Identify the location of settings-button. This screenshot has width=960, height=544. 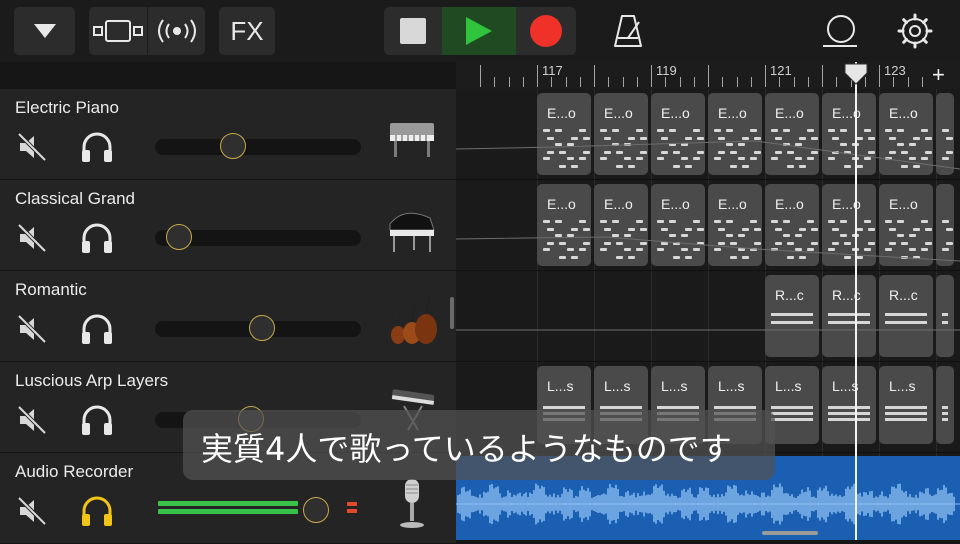
(915, 31).